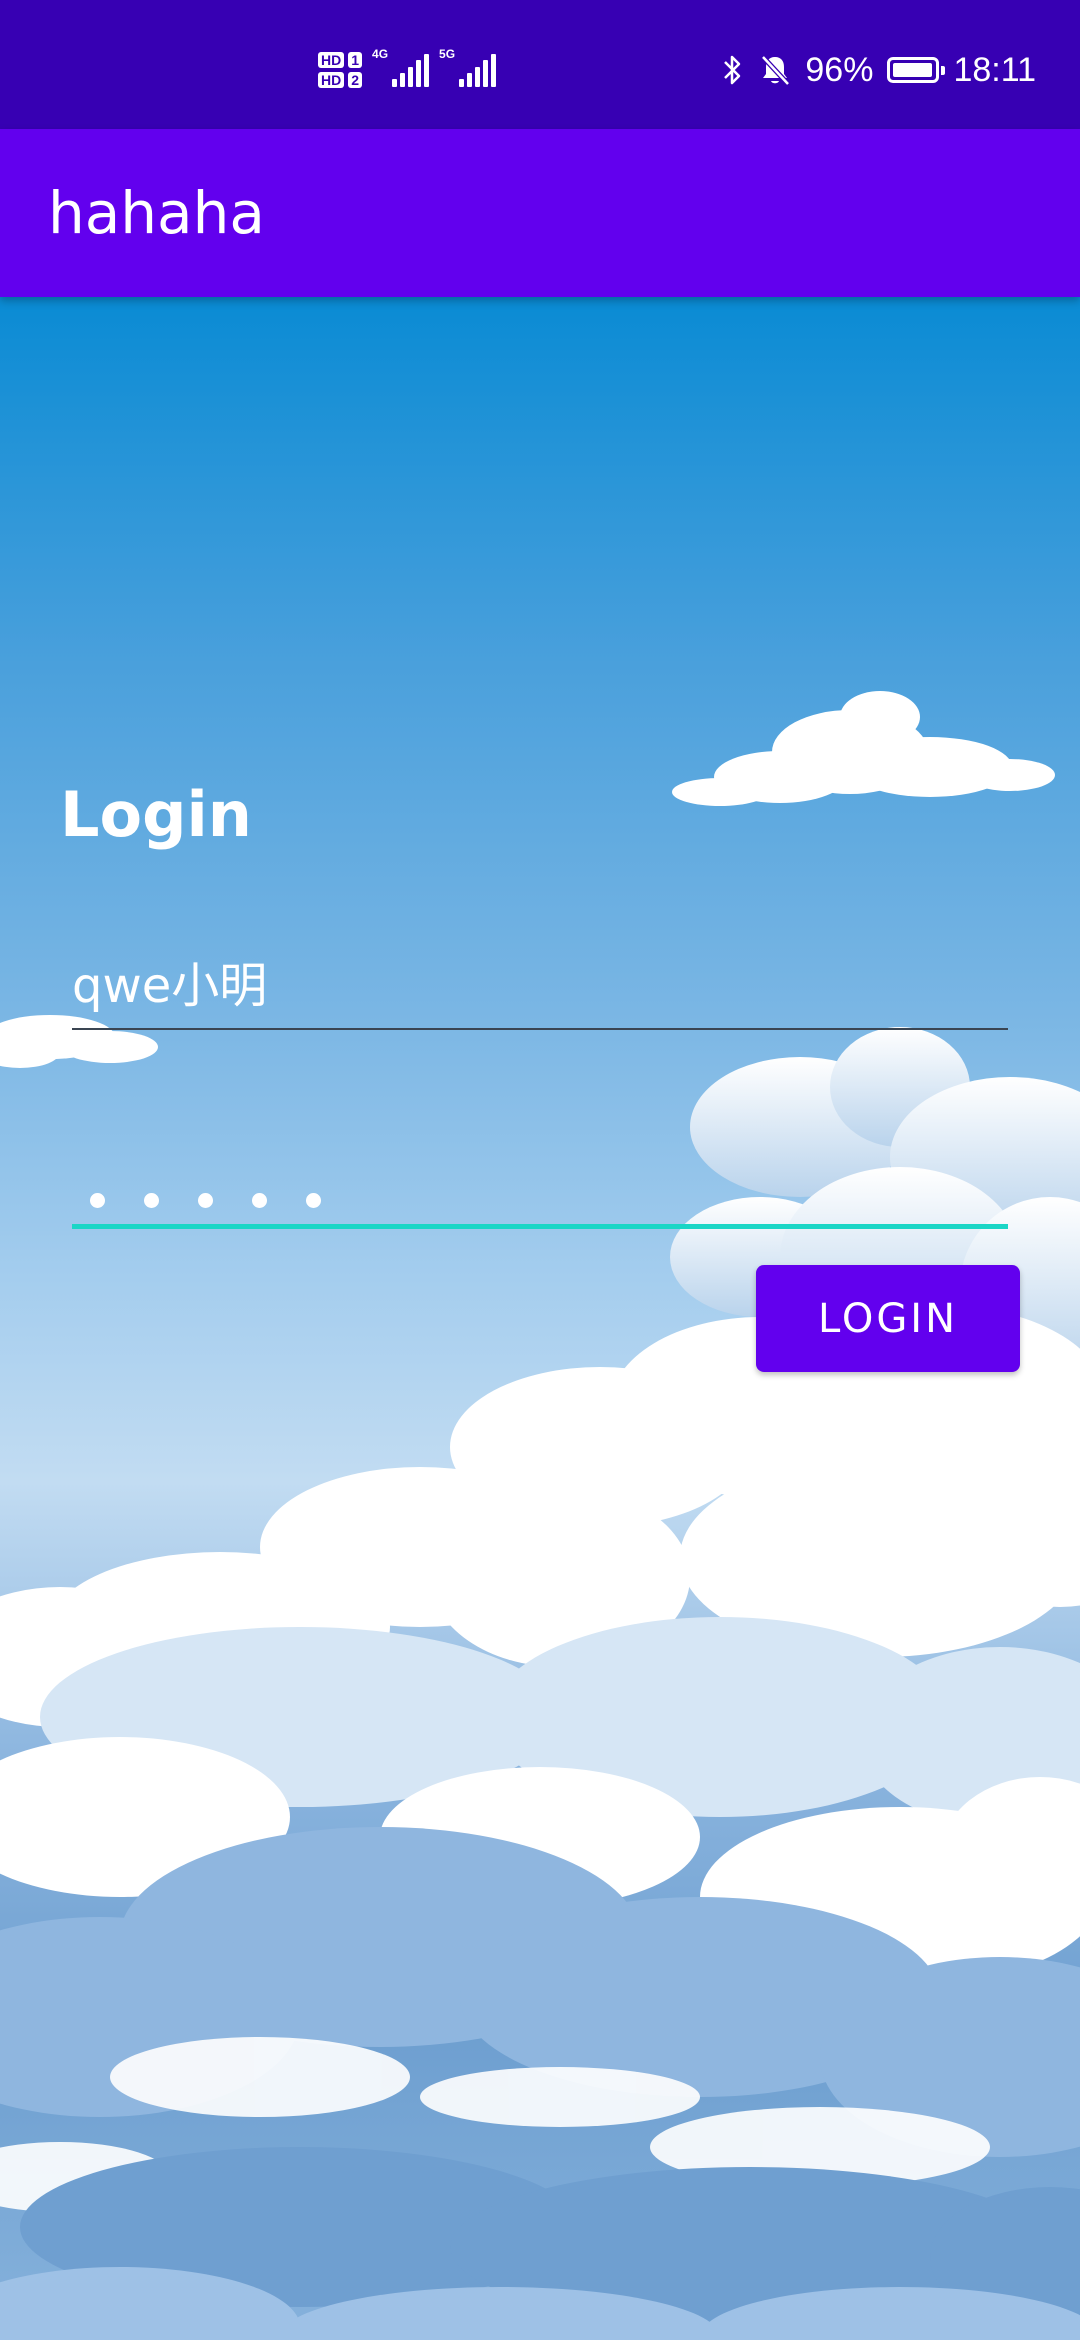 This screenshot has width=1080, height=2340. I want to click on hd-indicators: HD 1 HD 2, so click(340, 70).